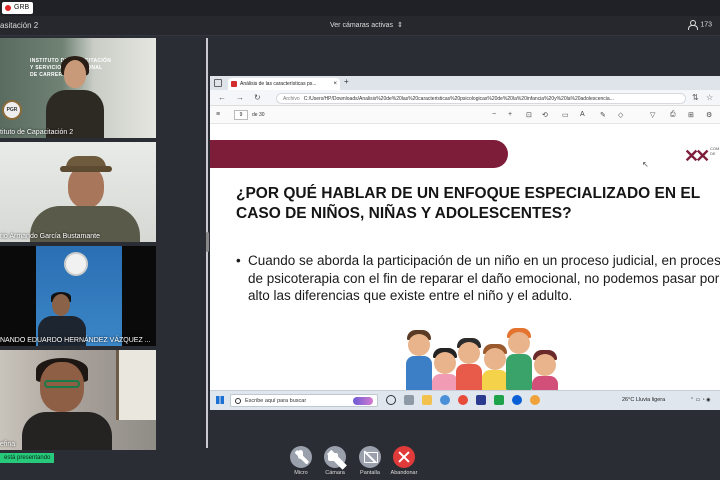 The image size is (720, 480). I want to click on back-icon: ←, so click(222, 97).